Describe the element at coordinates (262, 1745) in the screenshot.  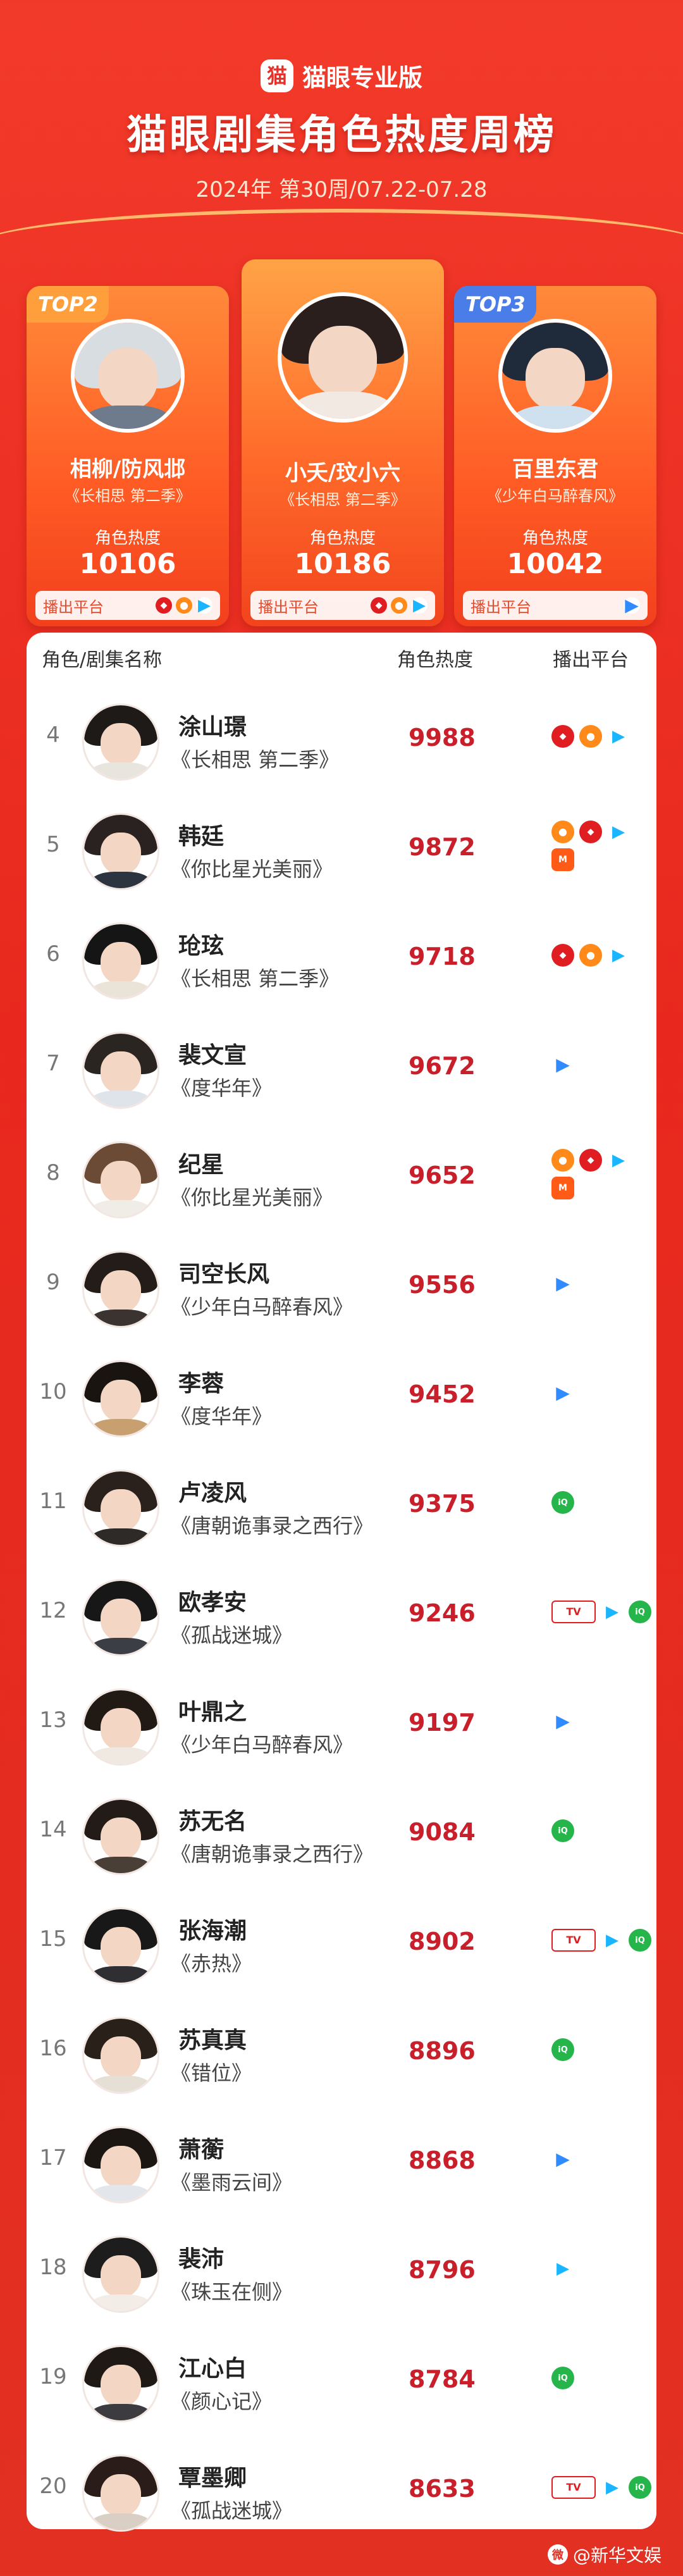
I see `drama-title: 《少年白马醉春风》` at that location.